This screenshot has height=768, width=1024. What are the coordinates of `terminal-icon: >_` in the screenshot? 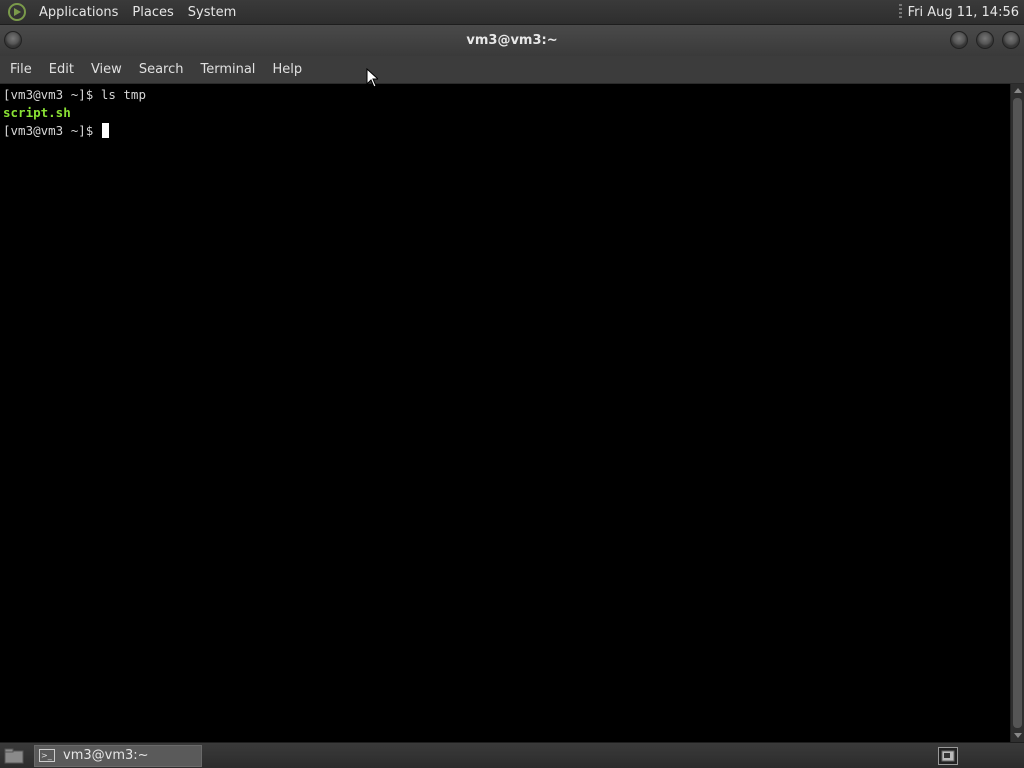 It's located at (47, 755).